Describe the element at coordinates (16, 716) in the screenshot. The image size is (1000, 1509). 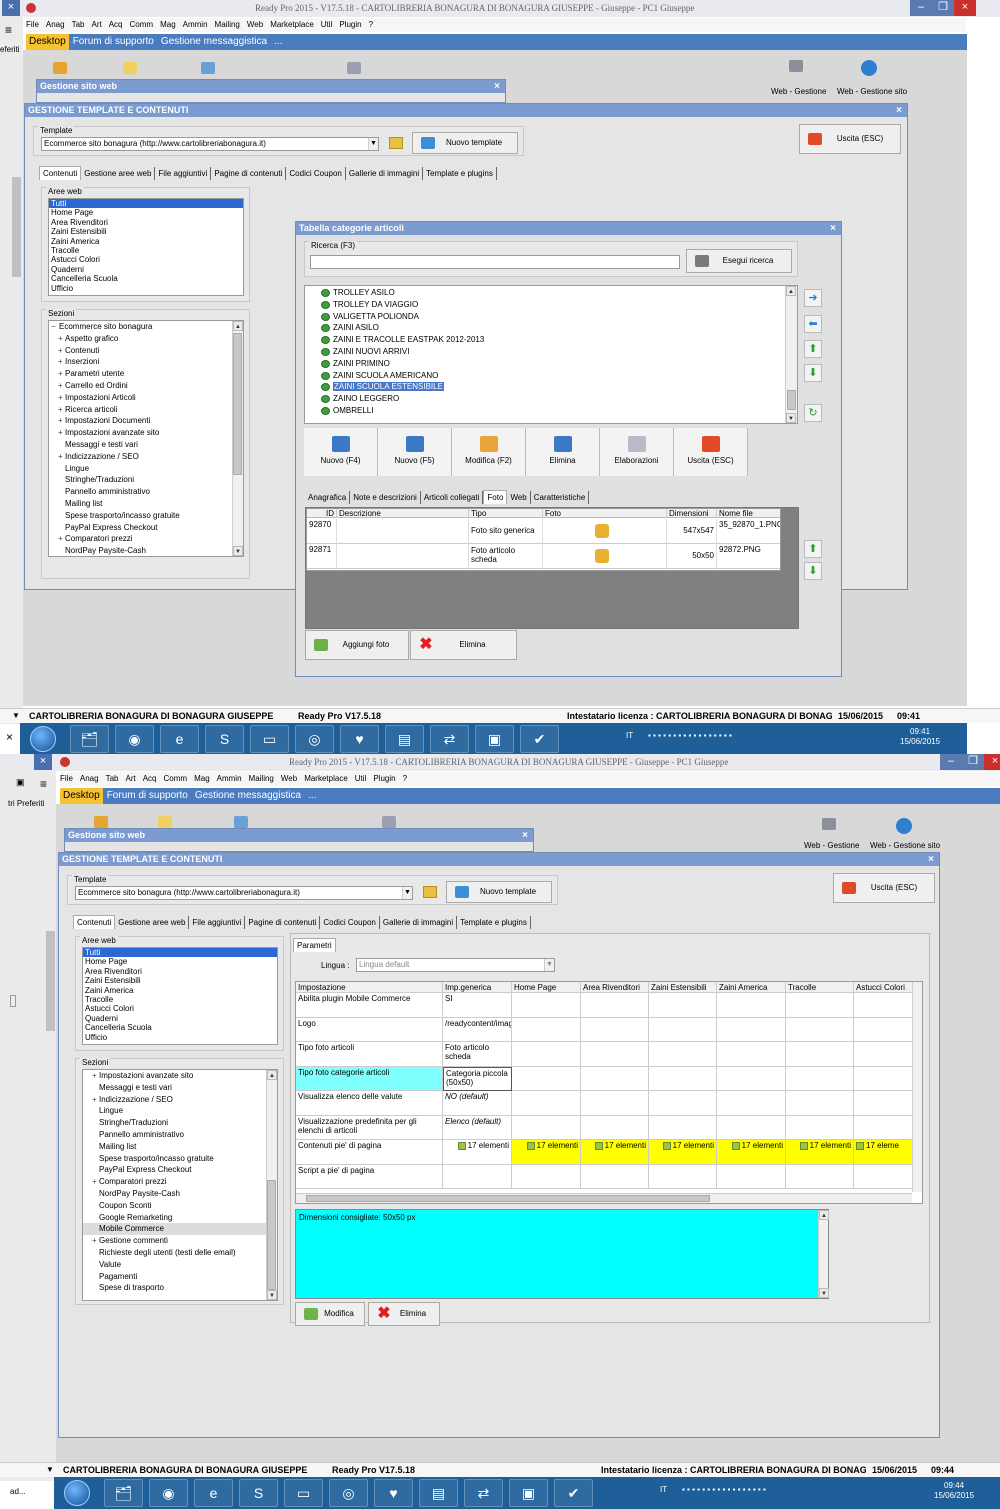
I see `scroll-down-icon: ▼` at that location.